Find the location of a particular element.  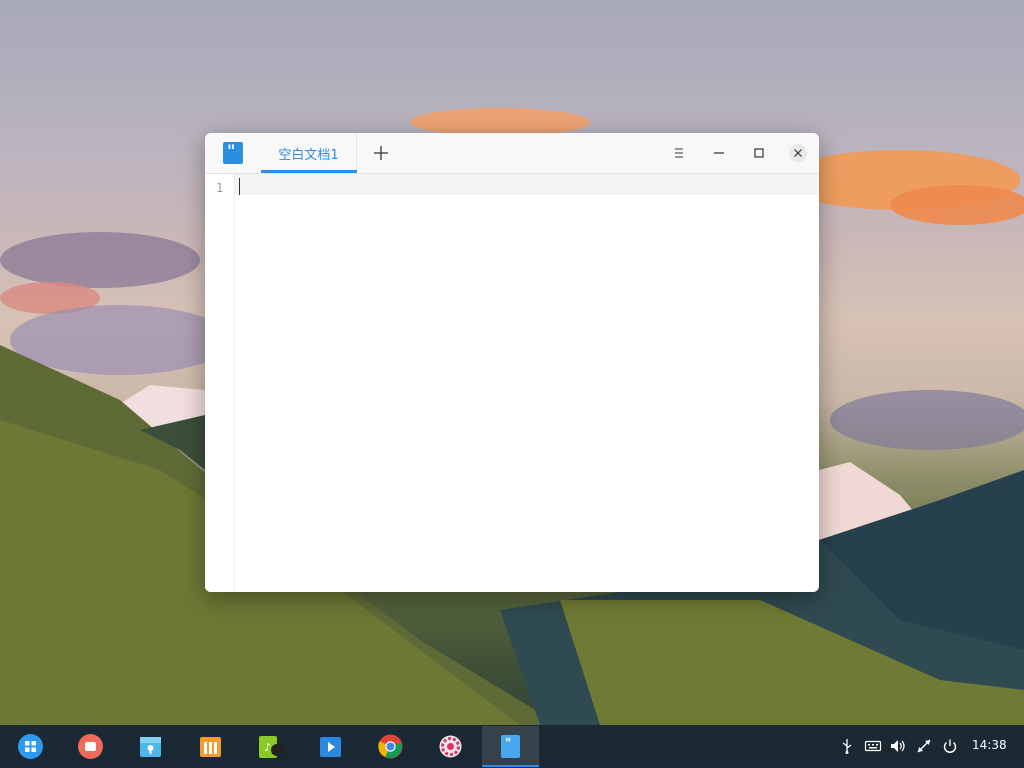

hamburger-menu-icon is located at coordinates (679, 153).